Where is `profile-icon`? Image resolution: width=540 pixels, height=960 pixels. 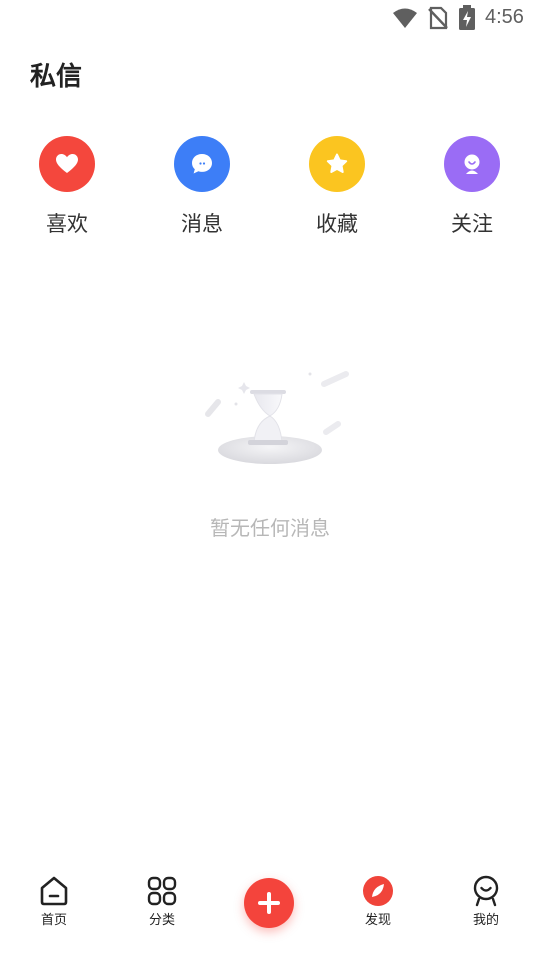
profile-icon is located at coordinates (486, 891).